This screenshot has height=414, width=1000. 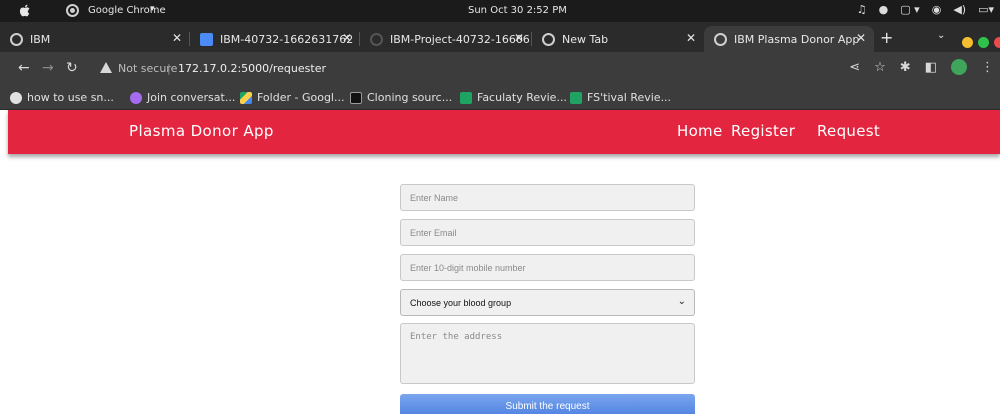 I want to click on tab-label: IBM-40732-1662631762, so click(x=287, y=39).